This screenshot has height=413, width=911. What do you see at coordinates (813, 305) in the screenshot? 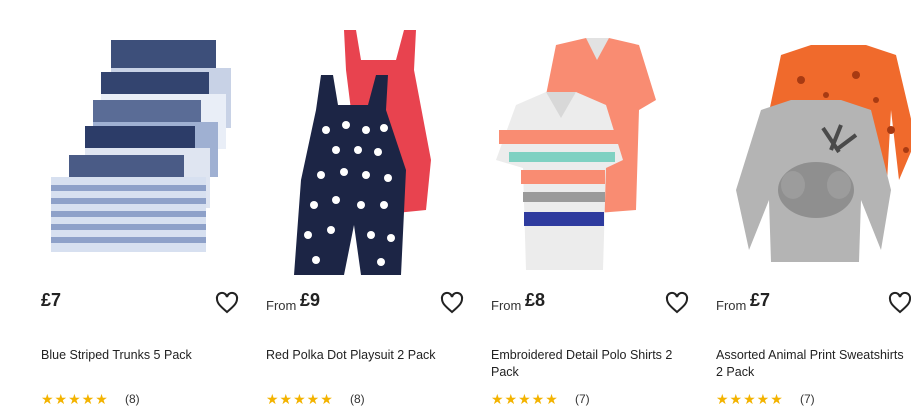
I see `price-row: From £7` at bounding box center [813, 305].